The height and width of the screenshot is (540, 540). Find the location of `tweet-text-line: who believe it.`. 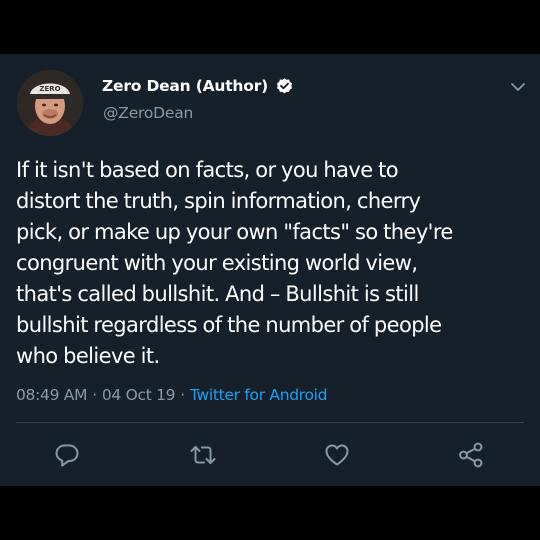

tweet-text-line: who believe it. is located at coordinates (88, 356).